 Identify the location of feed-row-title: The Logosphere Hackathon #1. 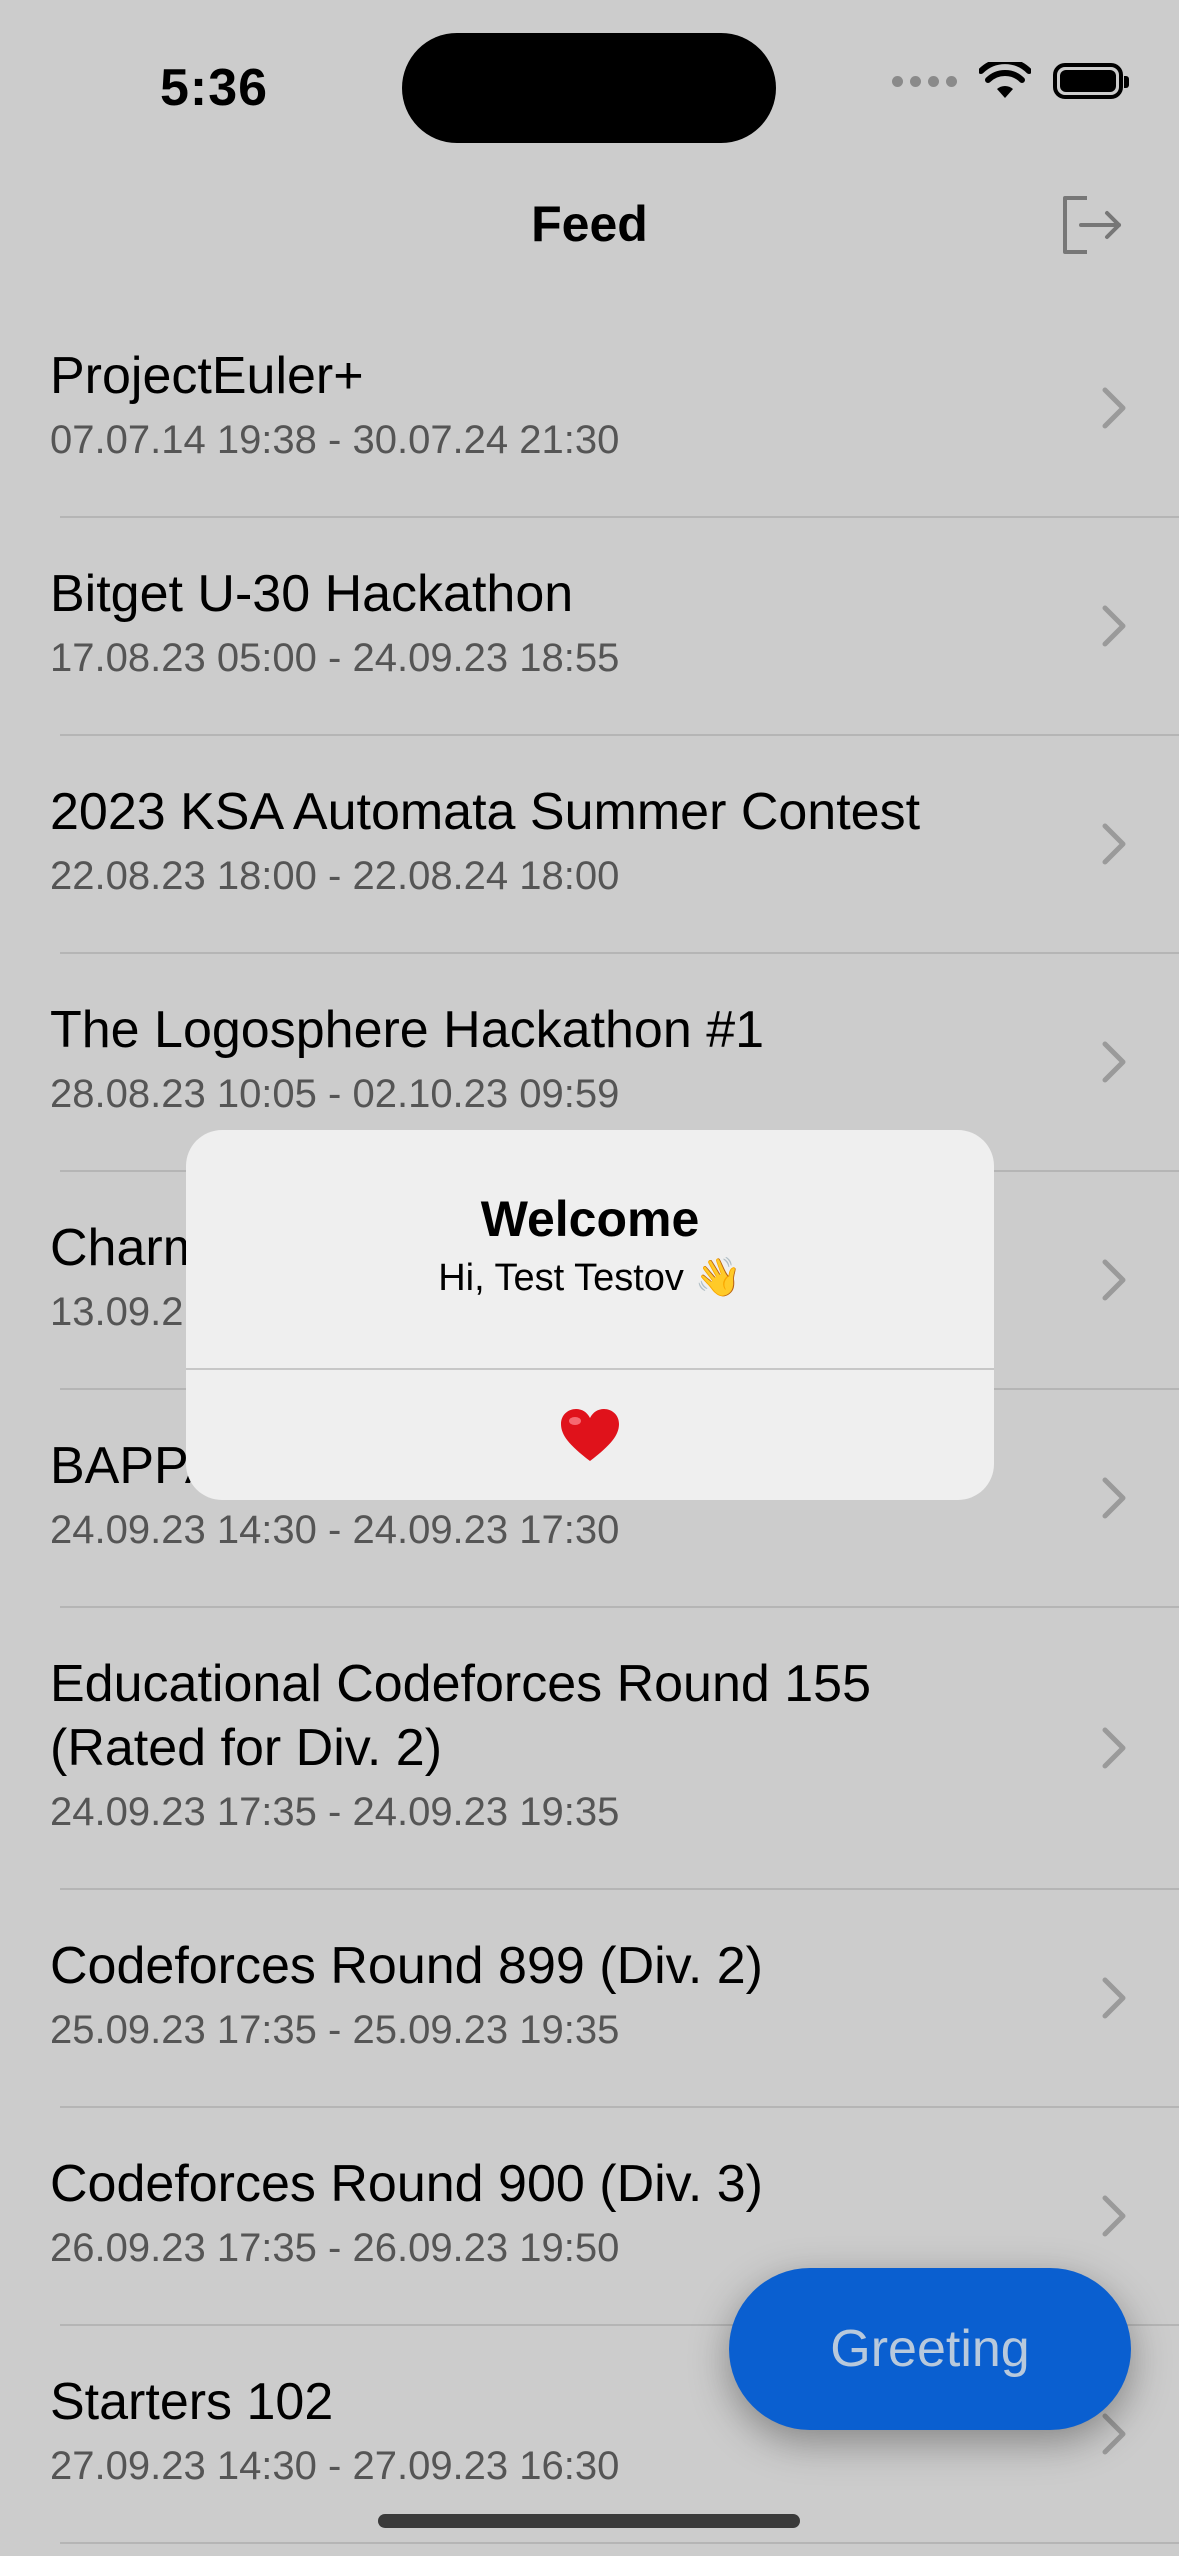
(407, 1030).